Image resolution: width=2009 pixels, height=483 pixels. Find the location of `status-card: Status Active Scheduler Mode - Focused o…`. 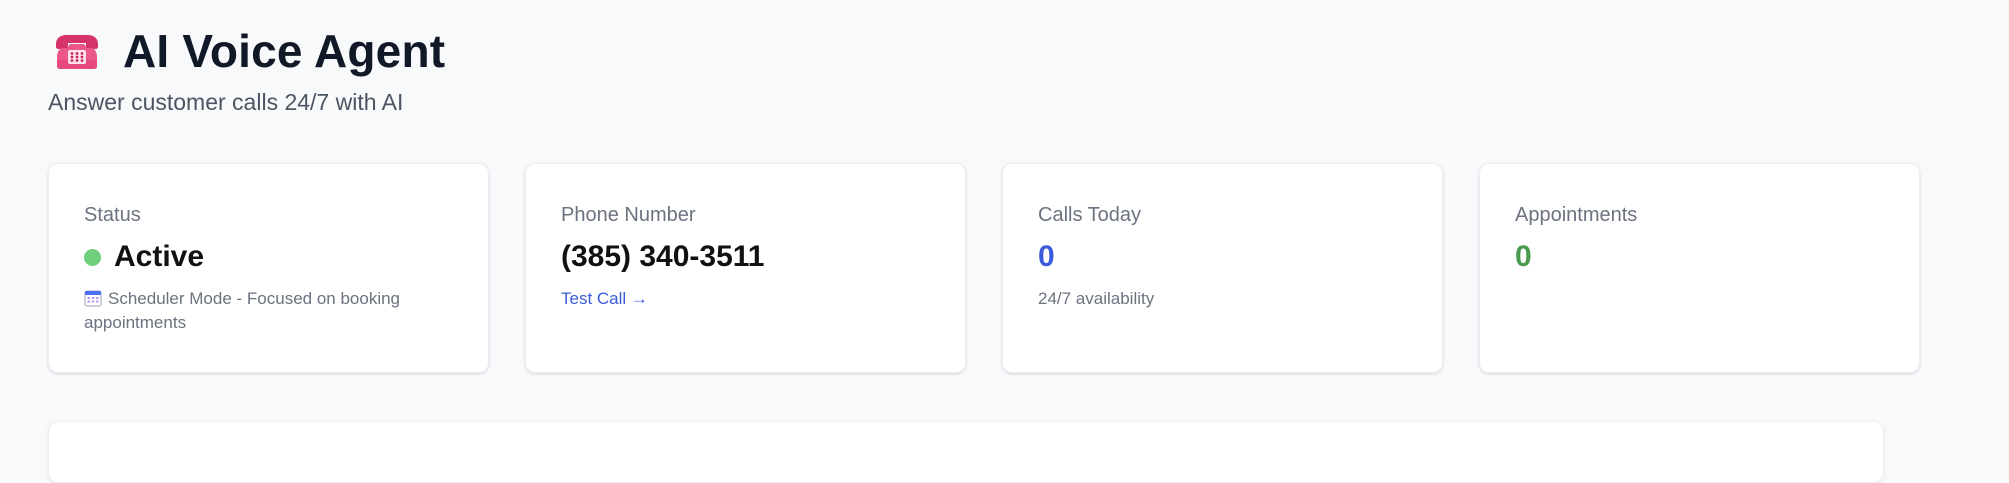

status-card: Status Active Scheduler Mode - Focused o… is located at coordinates (268, 268).